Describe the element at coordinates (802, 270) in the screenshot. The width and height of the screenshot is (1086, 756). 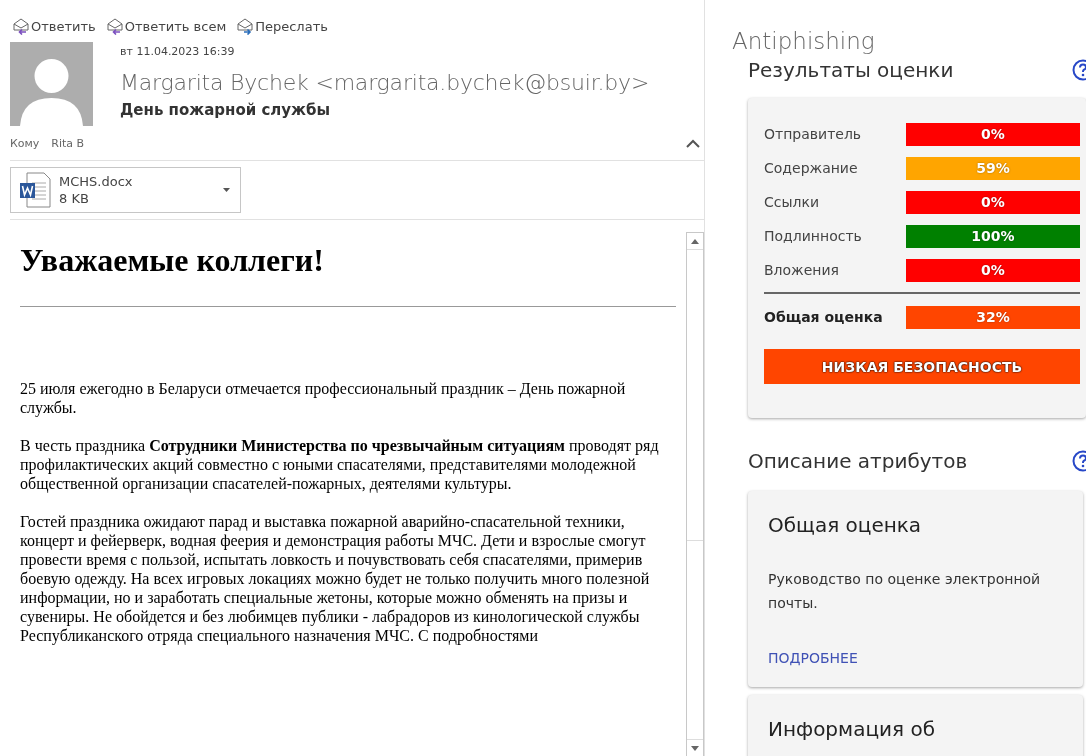
I see `attribute-label: Вложения` at that location.